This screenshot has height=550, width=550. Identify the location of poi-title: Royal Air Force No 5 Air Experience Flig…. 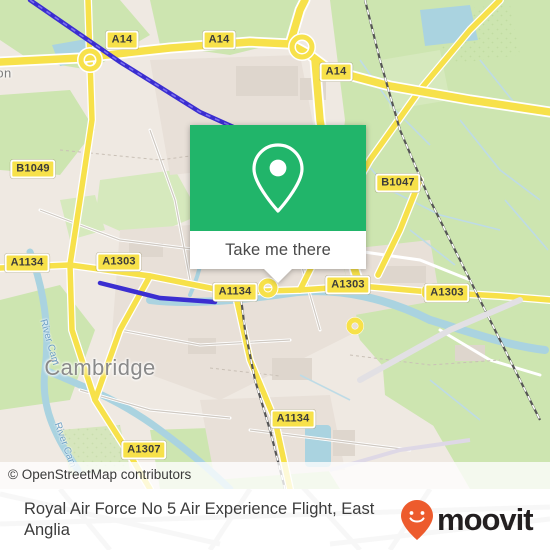
(199, 519).